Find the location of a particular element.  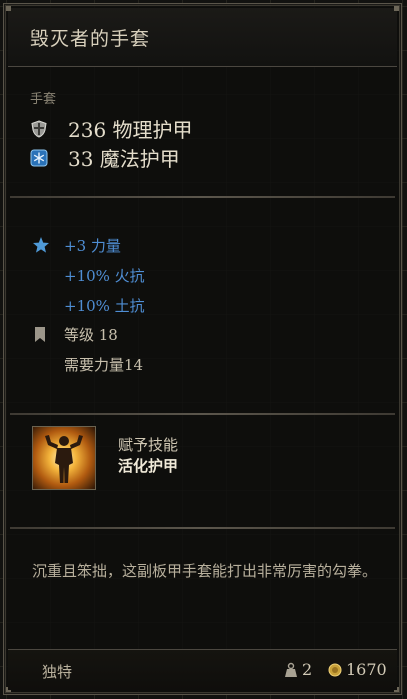

item-value: 1670 is located at coordinates (366, 669).